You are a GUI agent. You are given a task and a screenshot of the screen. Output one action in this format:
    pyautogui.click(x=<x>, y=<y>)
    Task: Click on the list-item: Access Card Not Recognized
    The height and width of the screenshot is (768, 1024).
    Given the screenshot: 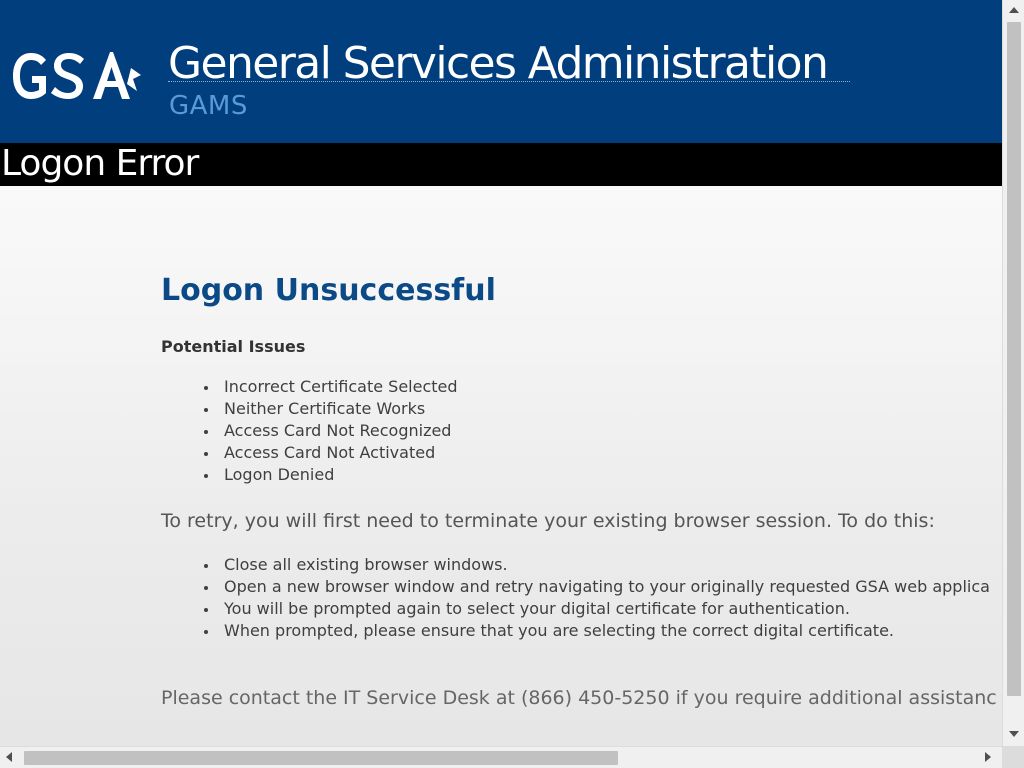 What is the action you would take?
    pyautogui.click(x=309, y=431)
    